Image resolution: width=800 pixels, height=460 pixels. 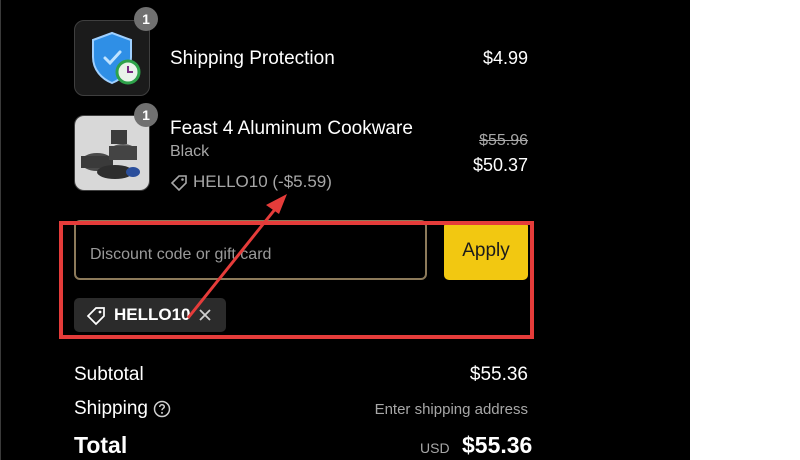 What do you see at coordinates (498, 374) in the screenshot?
I see `subtotal-value: $55.36` at bounding box center [498, 374].